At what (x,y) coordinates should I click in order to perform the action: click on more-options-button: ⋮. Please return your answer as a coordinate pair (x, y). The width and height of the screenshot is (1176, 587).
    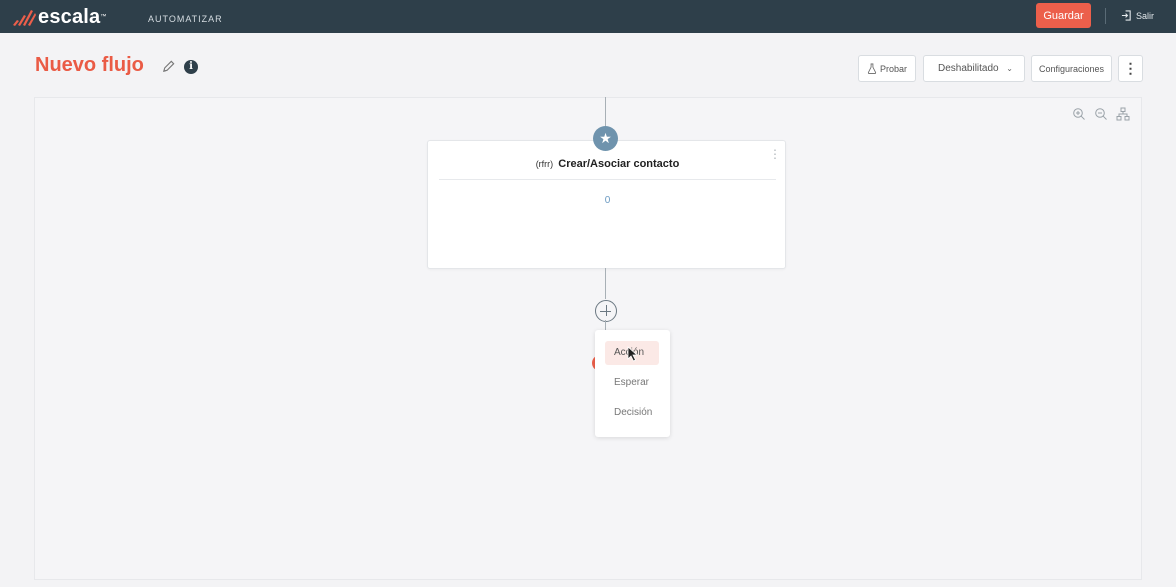
    Looking at the image, I should click on (1130, 68).